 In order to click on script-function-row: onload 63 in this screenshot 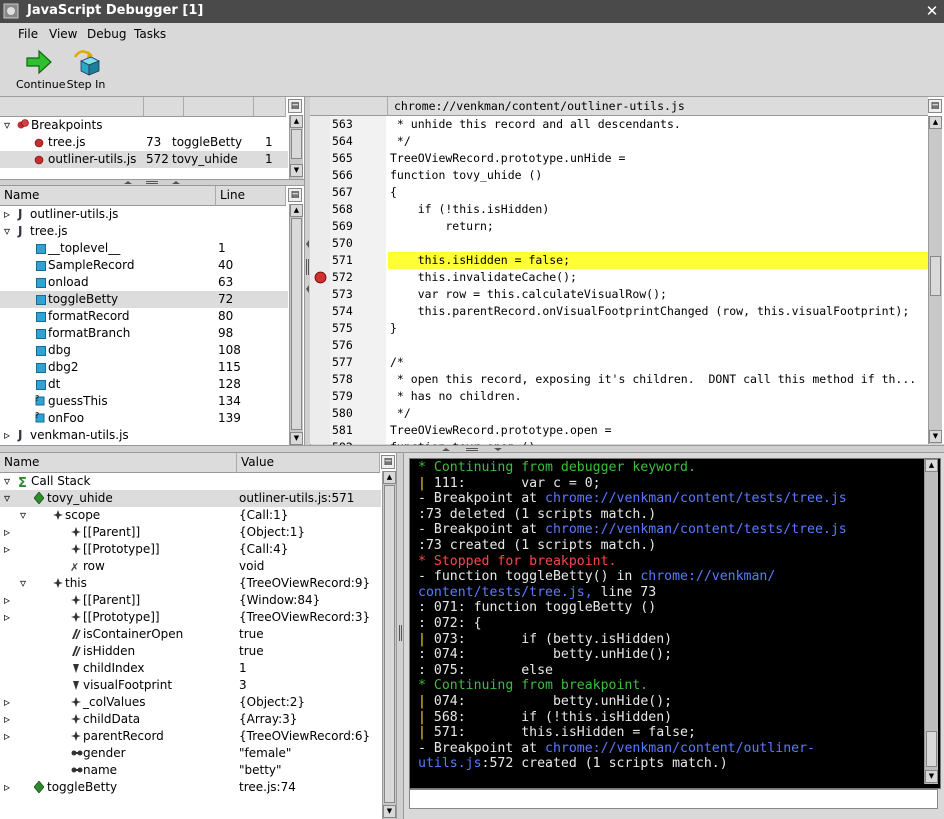, I will do `click(144, 282)`.